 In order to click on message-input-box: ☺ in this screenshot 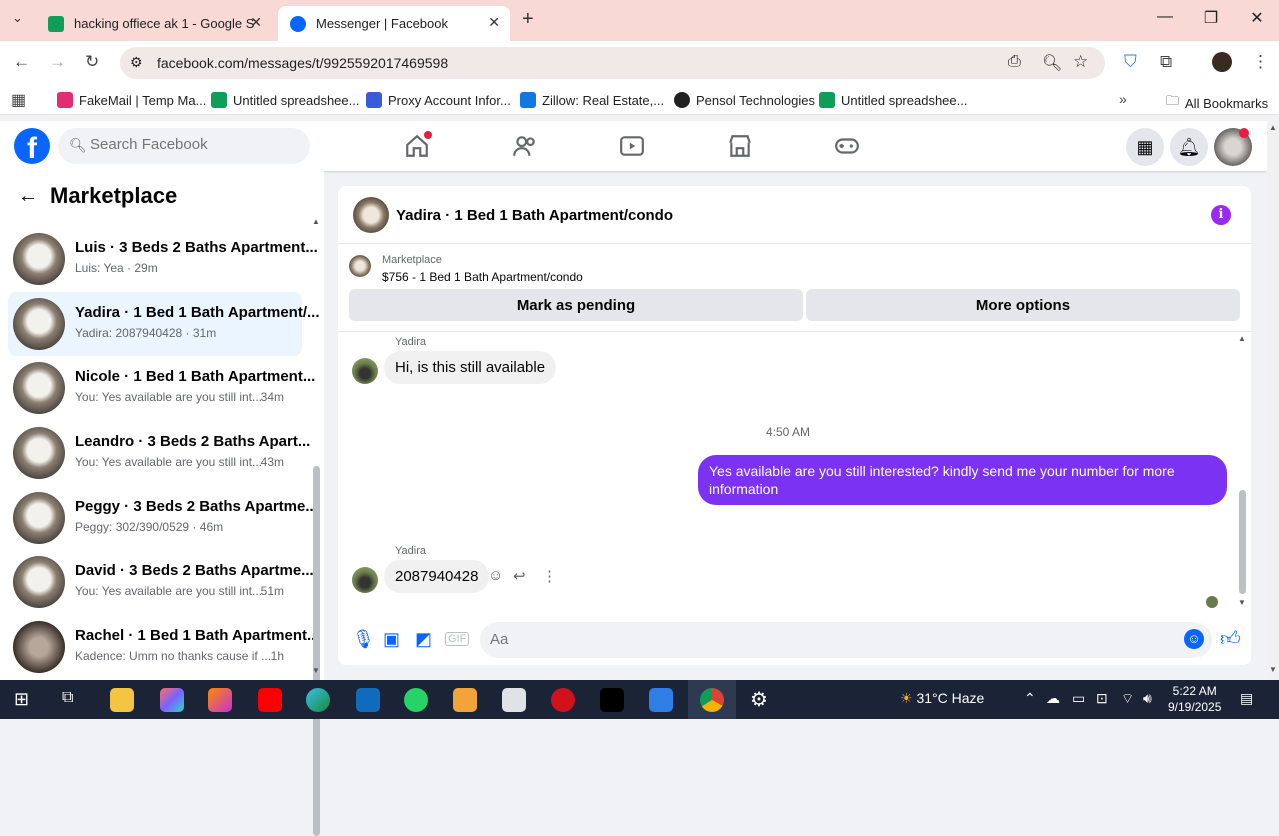, I will do `click(846, 640)`.